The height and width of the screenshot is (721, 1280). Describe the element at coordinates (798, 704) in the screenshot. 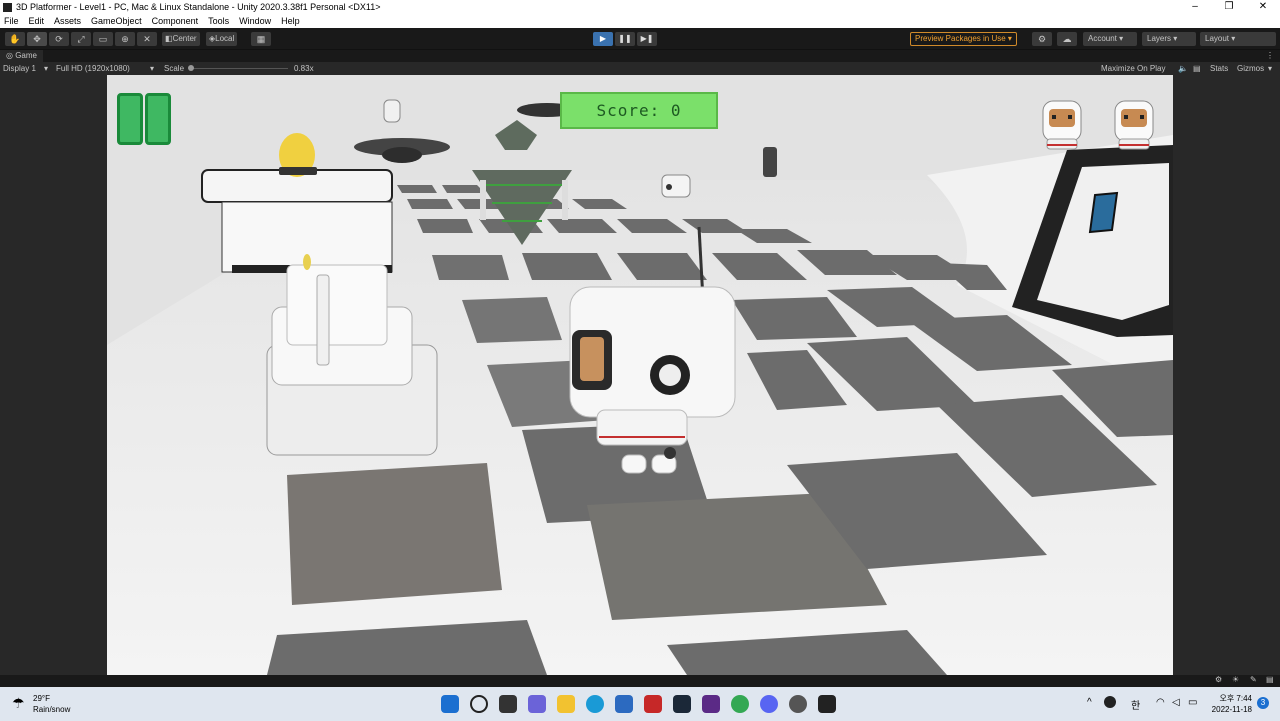

I see `unity-hub-icon` at that location.